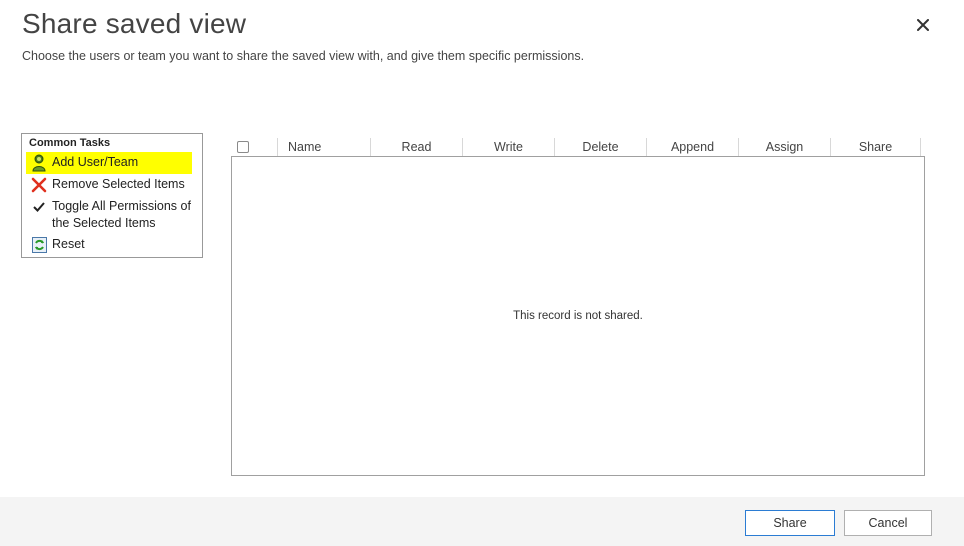 The width and height of the screenshot is (964, 546). Describe the element at coordinates (39, 163) in the screenshot. I see `add-user-icon` at that location.